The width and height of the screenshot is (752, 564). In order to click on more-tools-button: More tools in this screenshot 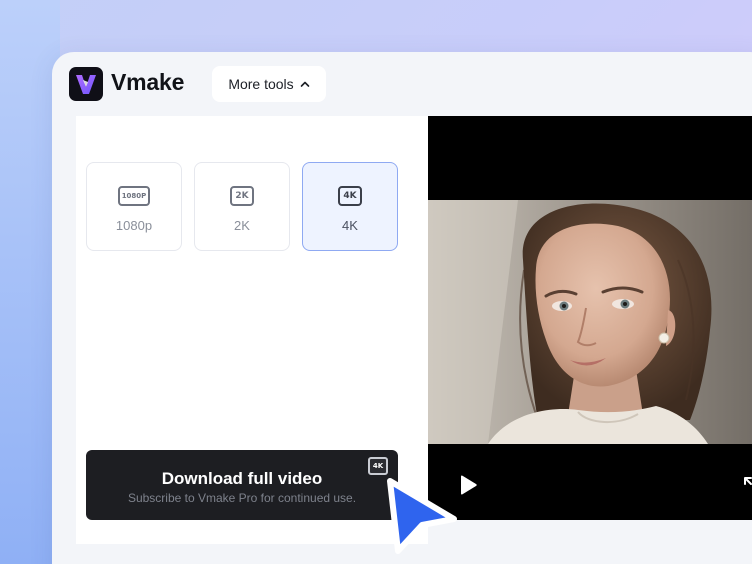, I will do `click(269, 84)`.